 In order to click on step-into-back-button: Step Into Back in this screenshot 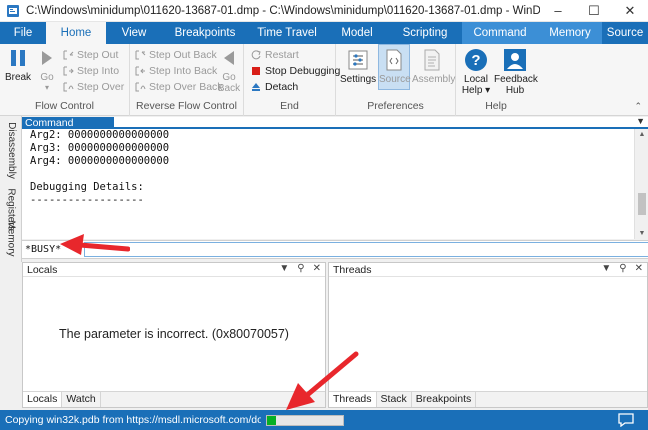, I will do `click(175, 70)`.